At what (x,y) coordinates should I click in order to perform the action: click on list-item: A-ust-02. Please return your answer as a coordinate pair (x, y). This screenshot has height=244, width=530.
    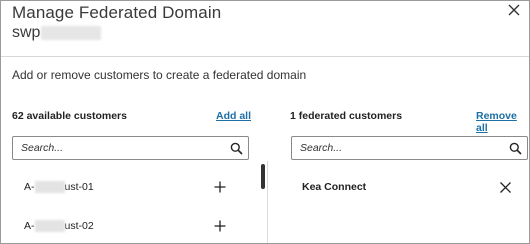
    Looking at the image, I should click on (59, 226).